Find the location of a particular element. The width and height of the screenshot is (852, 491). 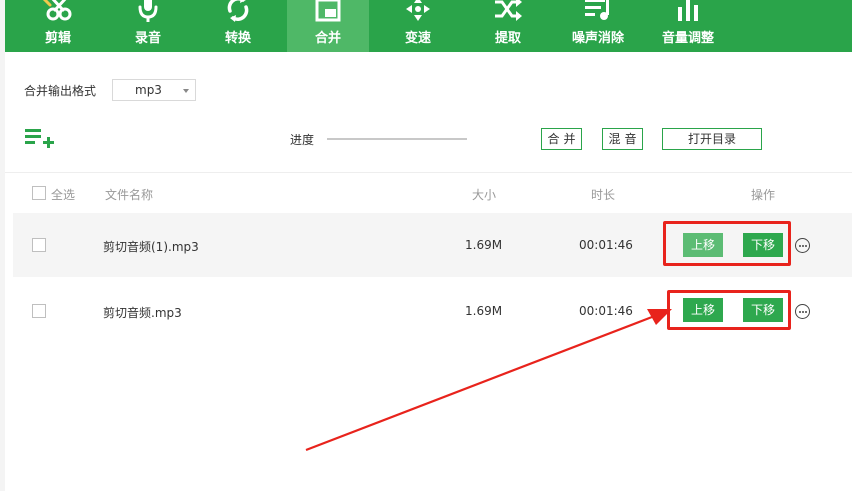

merge-icon is located at coordinates (328, 12).